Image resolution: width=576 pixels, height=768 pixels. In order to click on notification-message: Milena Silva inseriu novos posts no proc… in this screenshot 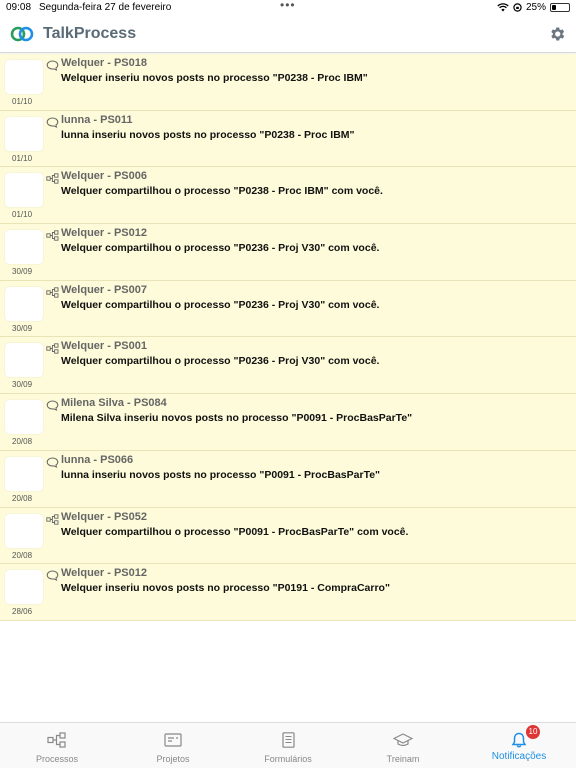, I will do `click(237, 418)`.